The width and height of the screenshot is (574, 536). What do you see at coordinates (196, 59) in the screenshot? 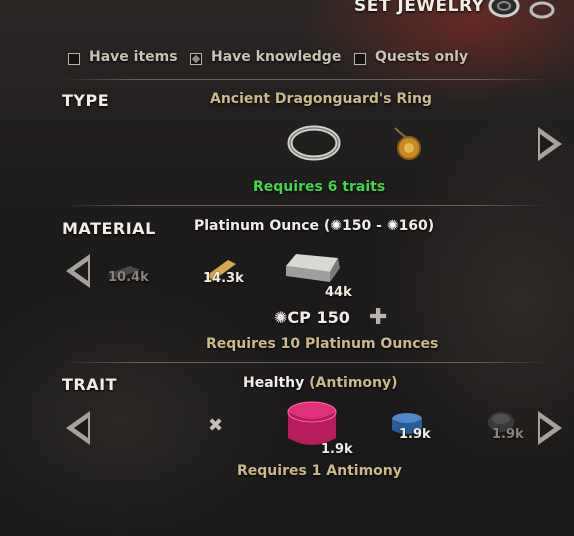
I see `have-knowledge-checkbox` at bounding box center [196, 59].